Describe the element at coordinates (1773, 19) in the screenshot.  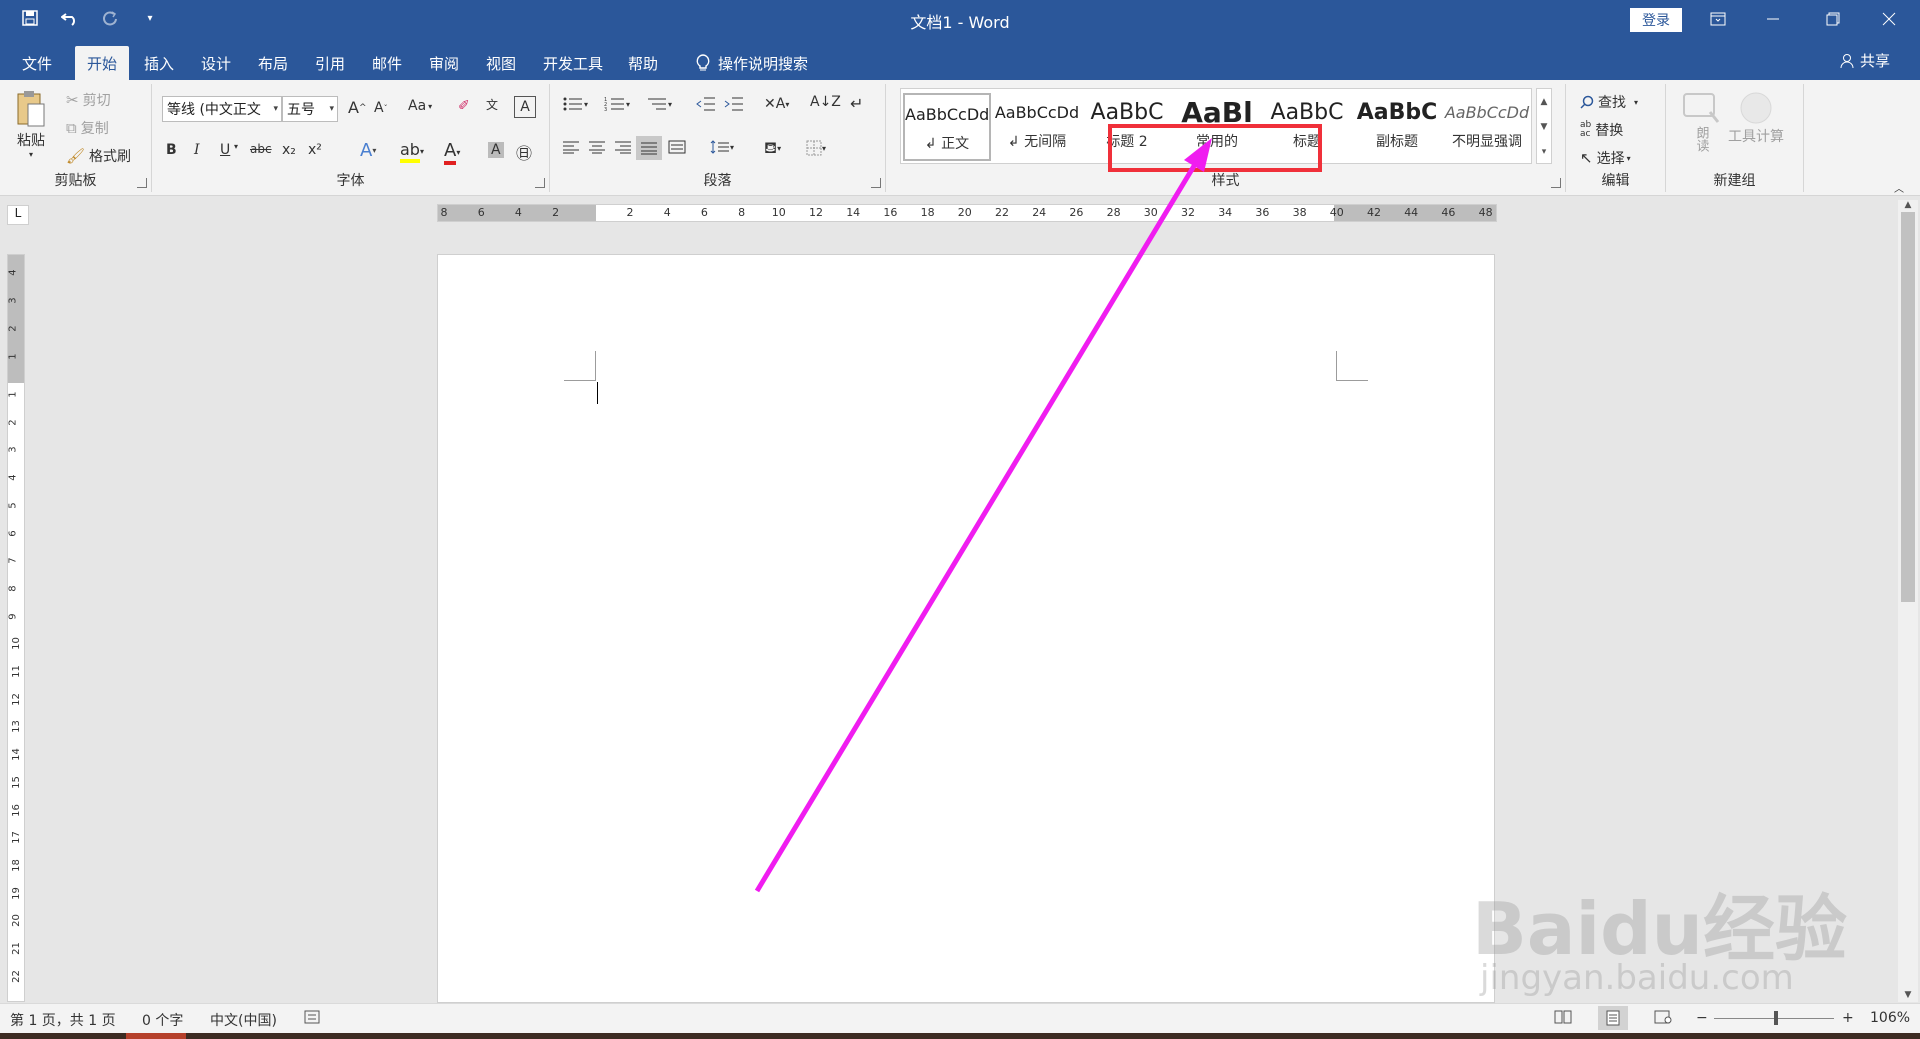
I see `minimize-icon` at that location.